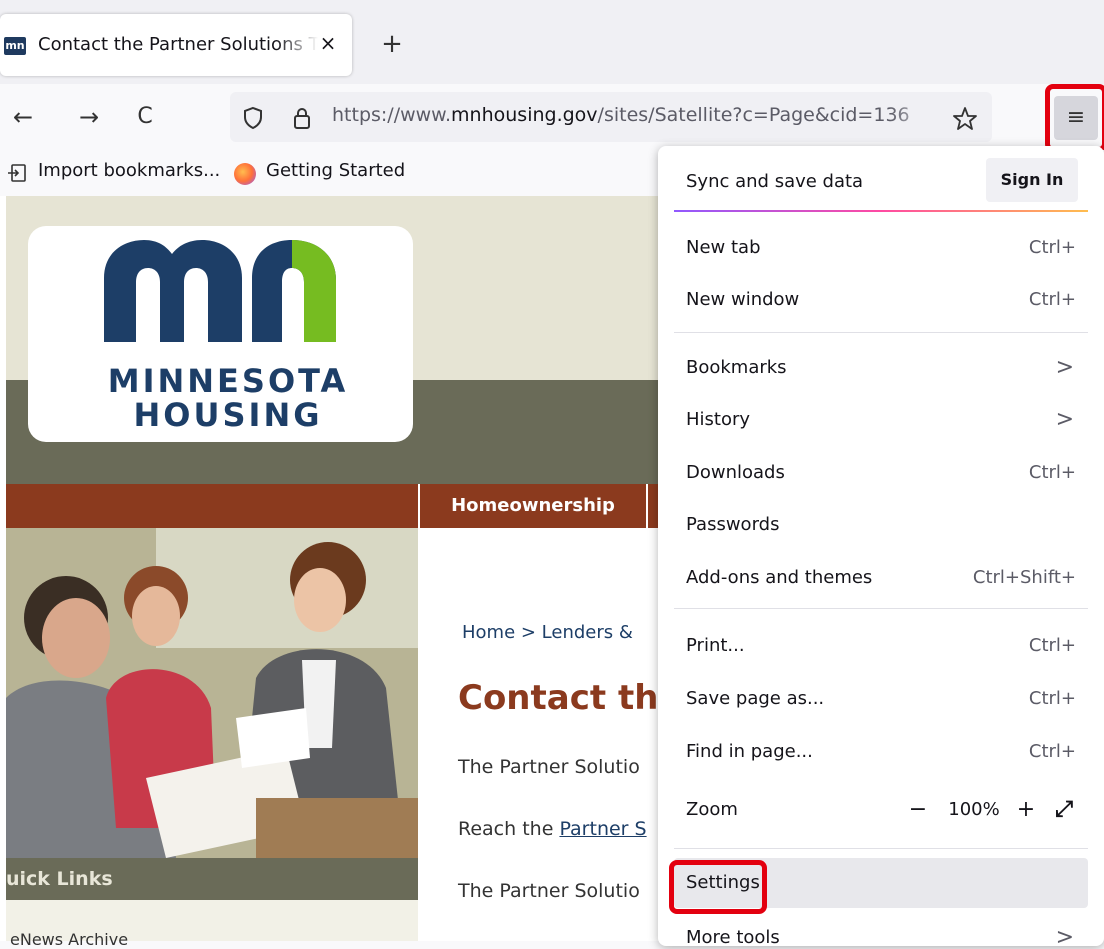 The height and width of the screenshot is (949, 1104). Describe the element at coordinates (881, 699) in the screenshot. I see `menu-item-save-page: Save page as... Ctrl+` at that location.